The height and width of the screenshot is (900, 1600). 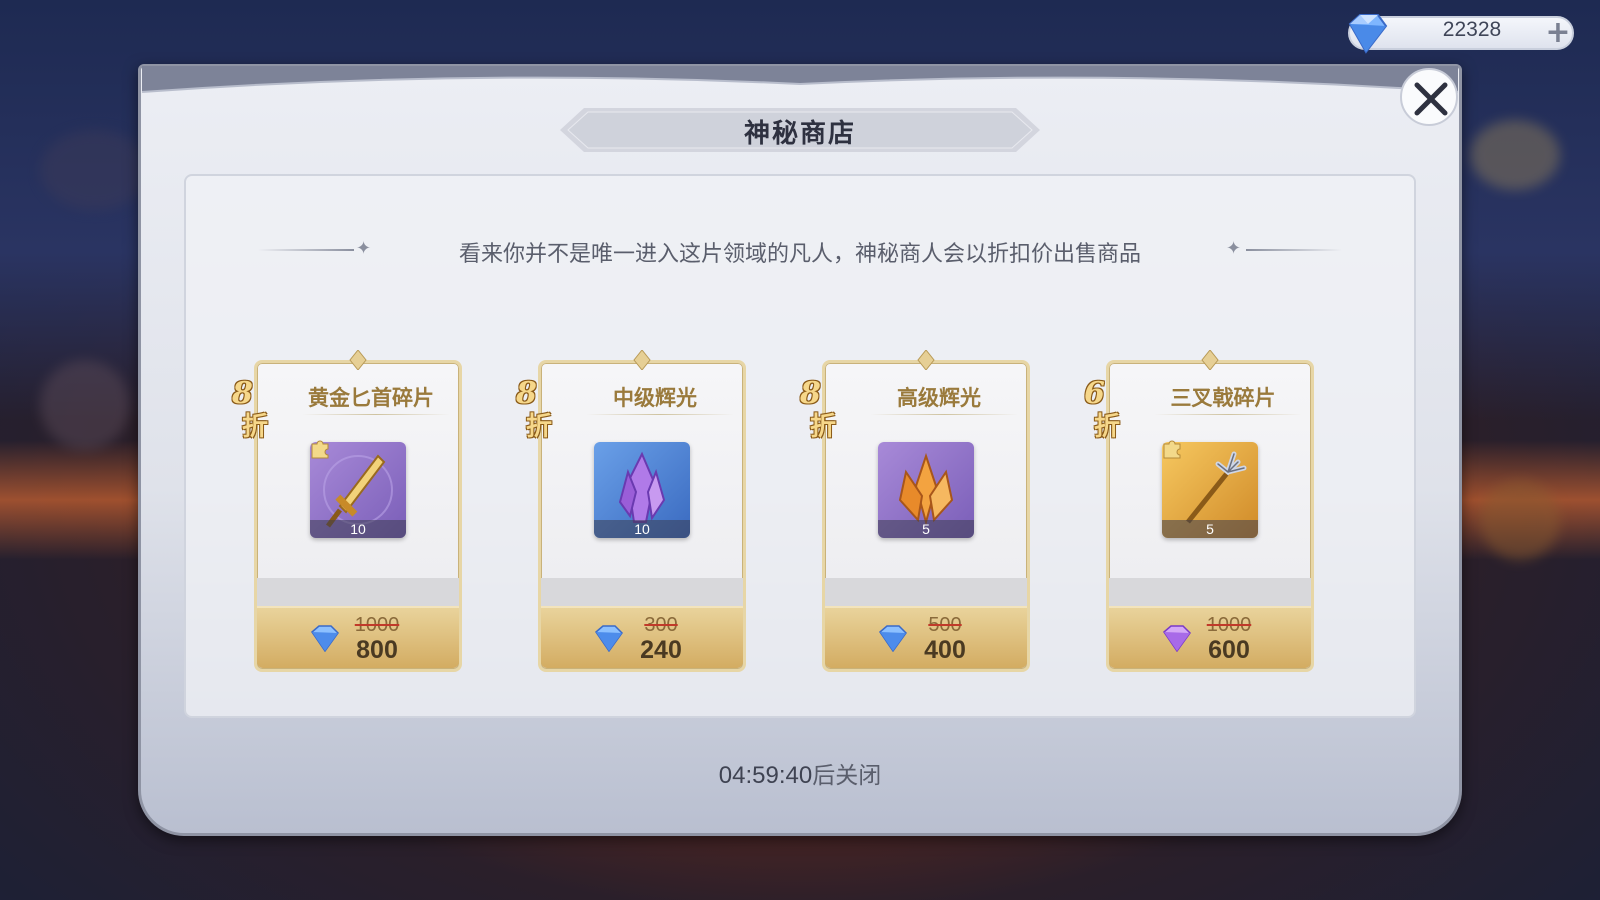 I want to click on close-timer: 04:59:40后关闭, so click(x=800, y=773).